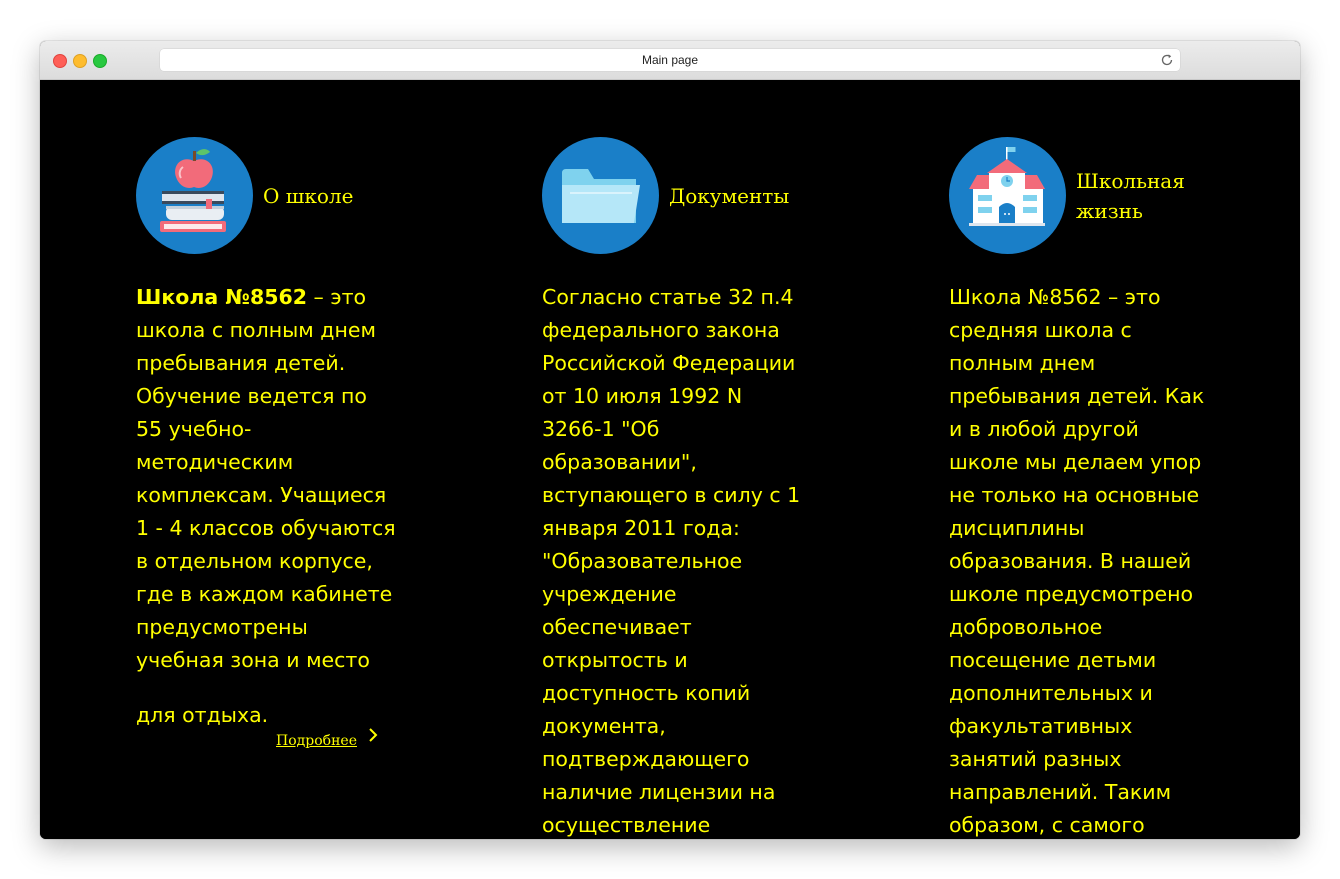  I want to click on address-bar: Main page, so click(670, 60).